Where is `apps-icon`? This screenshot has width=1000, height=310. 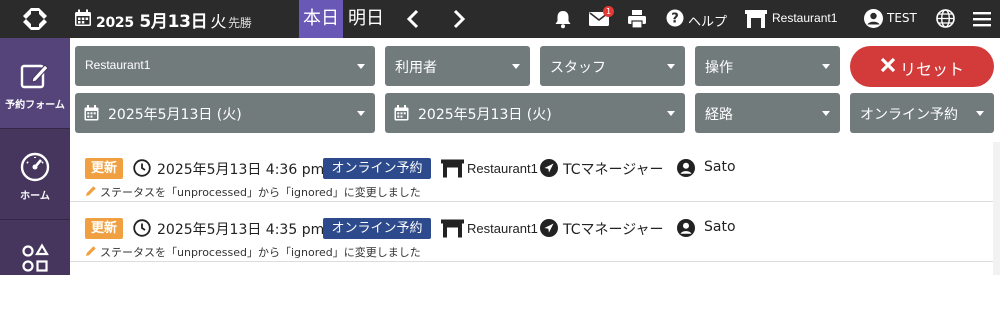
apps-icon is located at coordinates (35, 257).